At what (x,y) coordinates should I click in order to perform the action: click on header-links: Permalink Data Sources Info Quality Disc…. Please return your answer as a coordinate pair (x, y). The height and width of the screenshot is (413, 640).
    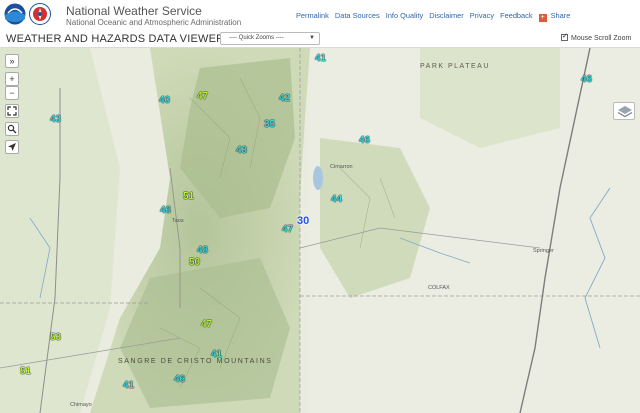
    Looking at the image, I should click on (437, 16).